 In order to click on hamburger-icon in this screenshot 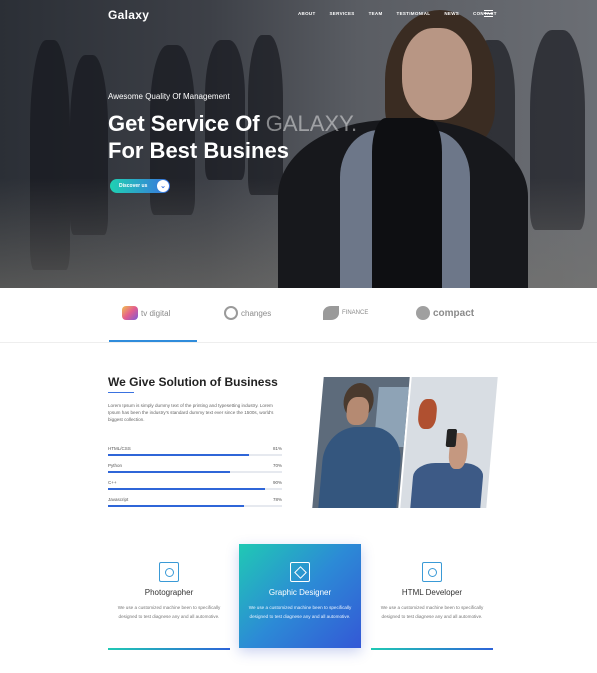, I will do `click(488, 13)`.